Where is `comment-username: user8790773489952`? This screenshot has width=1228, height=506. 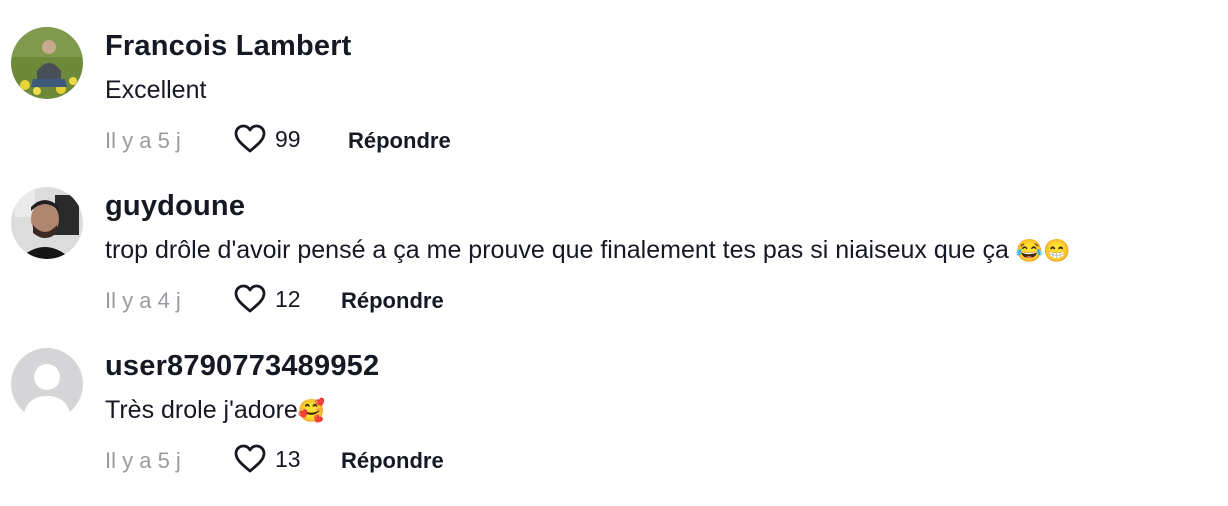 comment-username: user8790773489952 is located at coordinates (242, 366).